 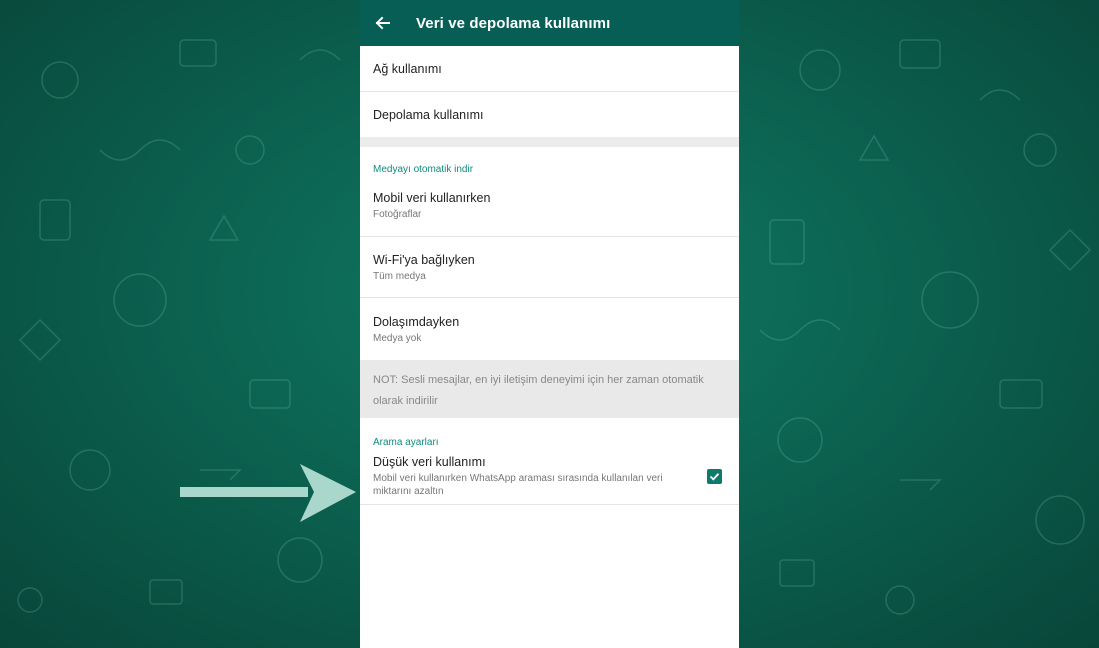 What do you see at coordinates (432, 198) in the screenshot?
I see `mobile-data-label: Mobil veri kullanırken` at bounding box center [432, 198].